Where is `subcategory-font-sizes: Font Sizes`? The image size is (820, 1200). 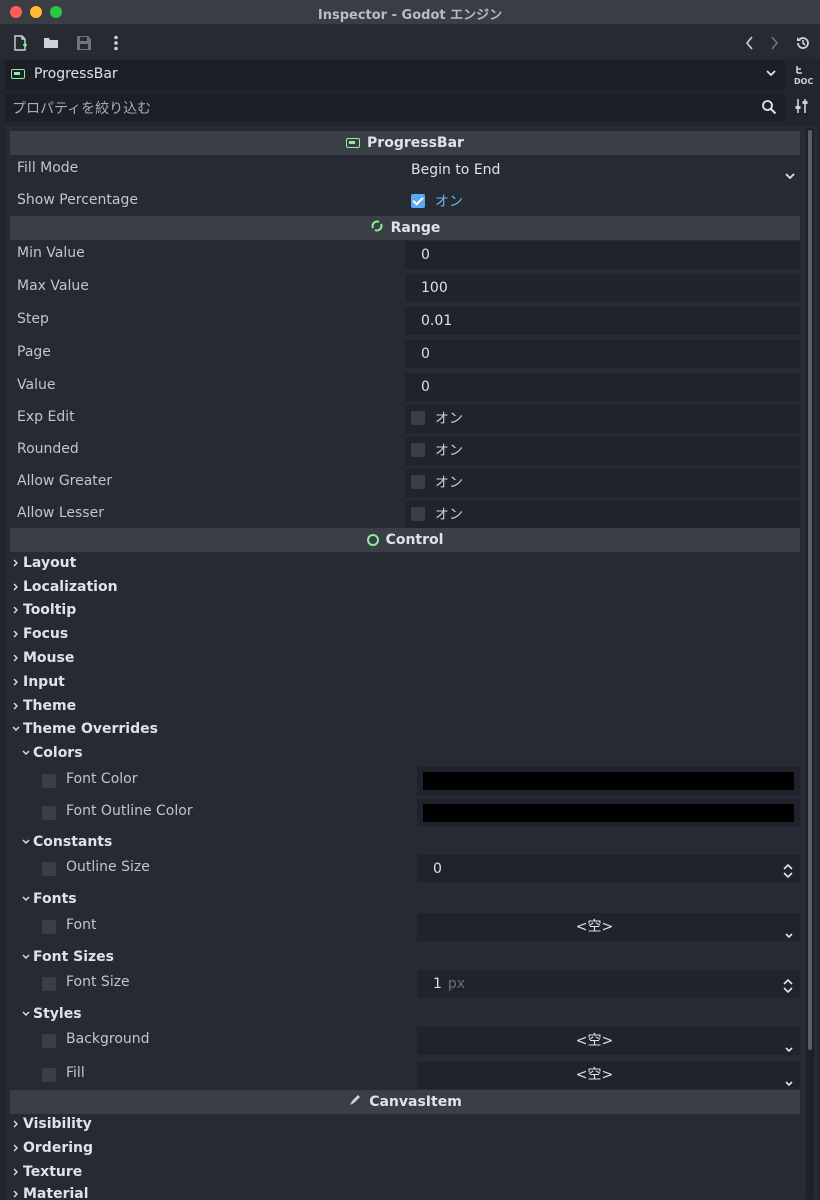
subcategory-font-sizes: Font Sizes is located at coordinates (68, 957).